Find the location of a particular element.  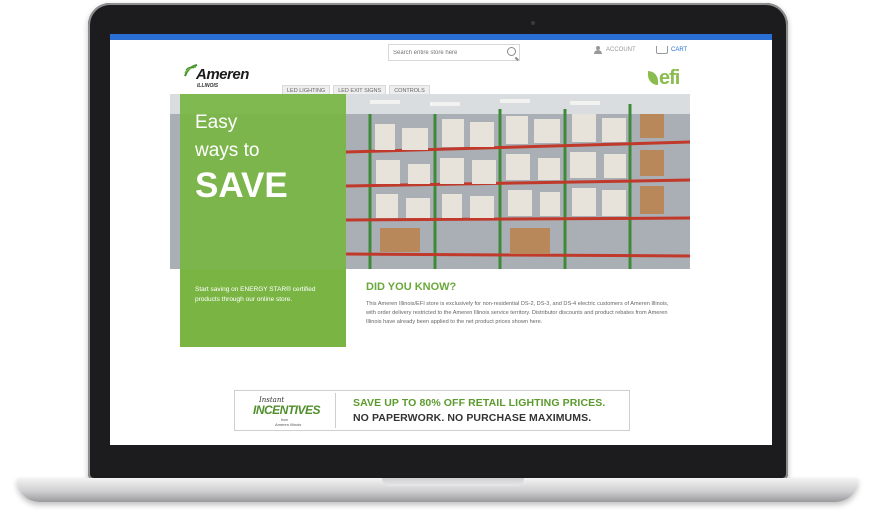

did-you-know-title: DID YOU KNOW? is located at coordinates (411, 287).